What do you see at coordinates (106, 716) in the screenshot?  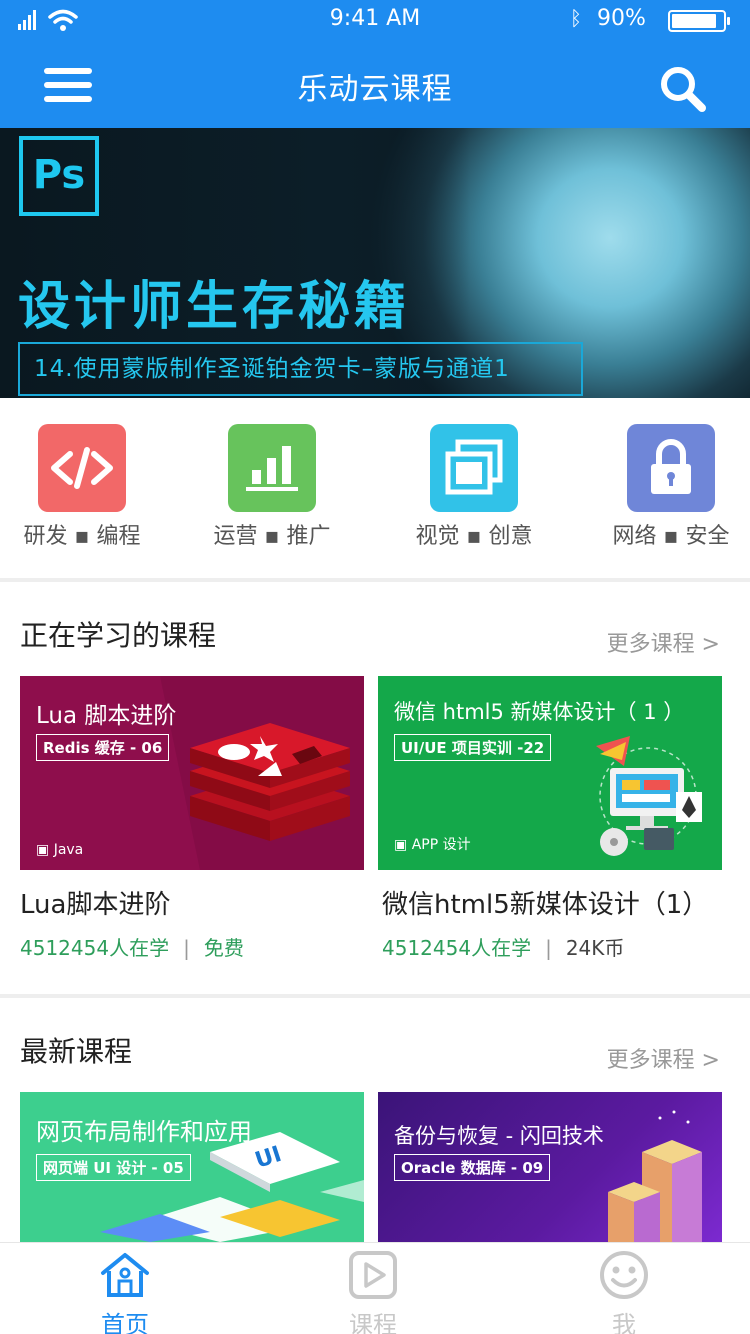 I see `course-image-caption: Lua 脚本进阶` at bounding box center [106, 716].